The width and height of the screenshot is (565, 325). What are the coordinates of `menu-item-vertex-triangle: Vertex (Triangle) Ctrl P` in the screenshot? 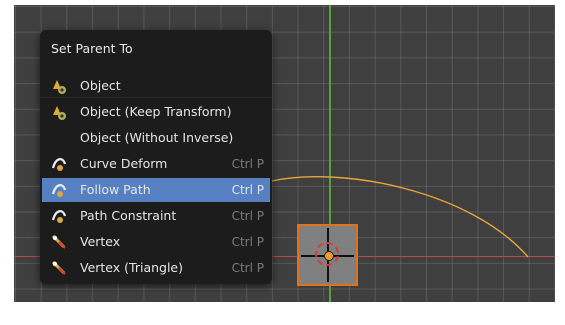 It's located at (156, 268).